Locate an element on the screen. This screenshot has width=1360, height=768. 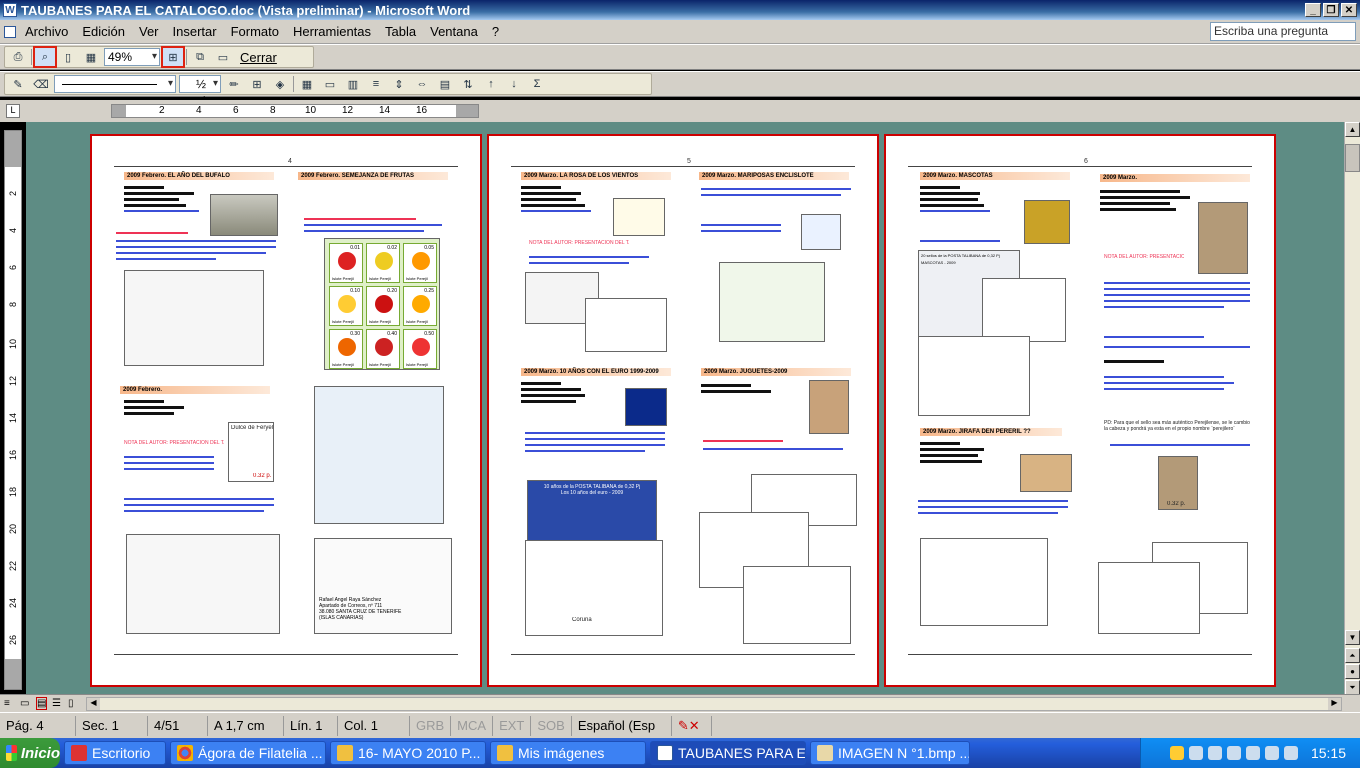
vertical-ruler: 2 4 6 8 10 12 14 16 18 20 22 24 26 is located at coordinates (13, 410).